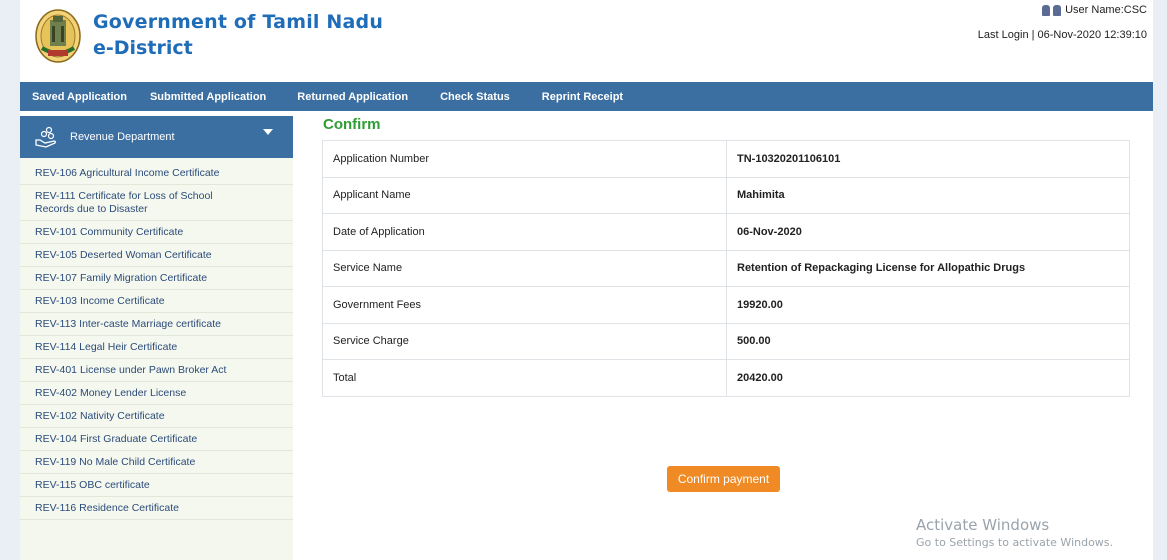  I want to click on sidebar-item: REV-113 Inter-caste Marriage certificate, so click(156, 324).